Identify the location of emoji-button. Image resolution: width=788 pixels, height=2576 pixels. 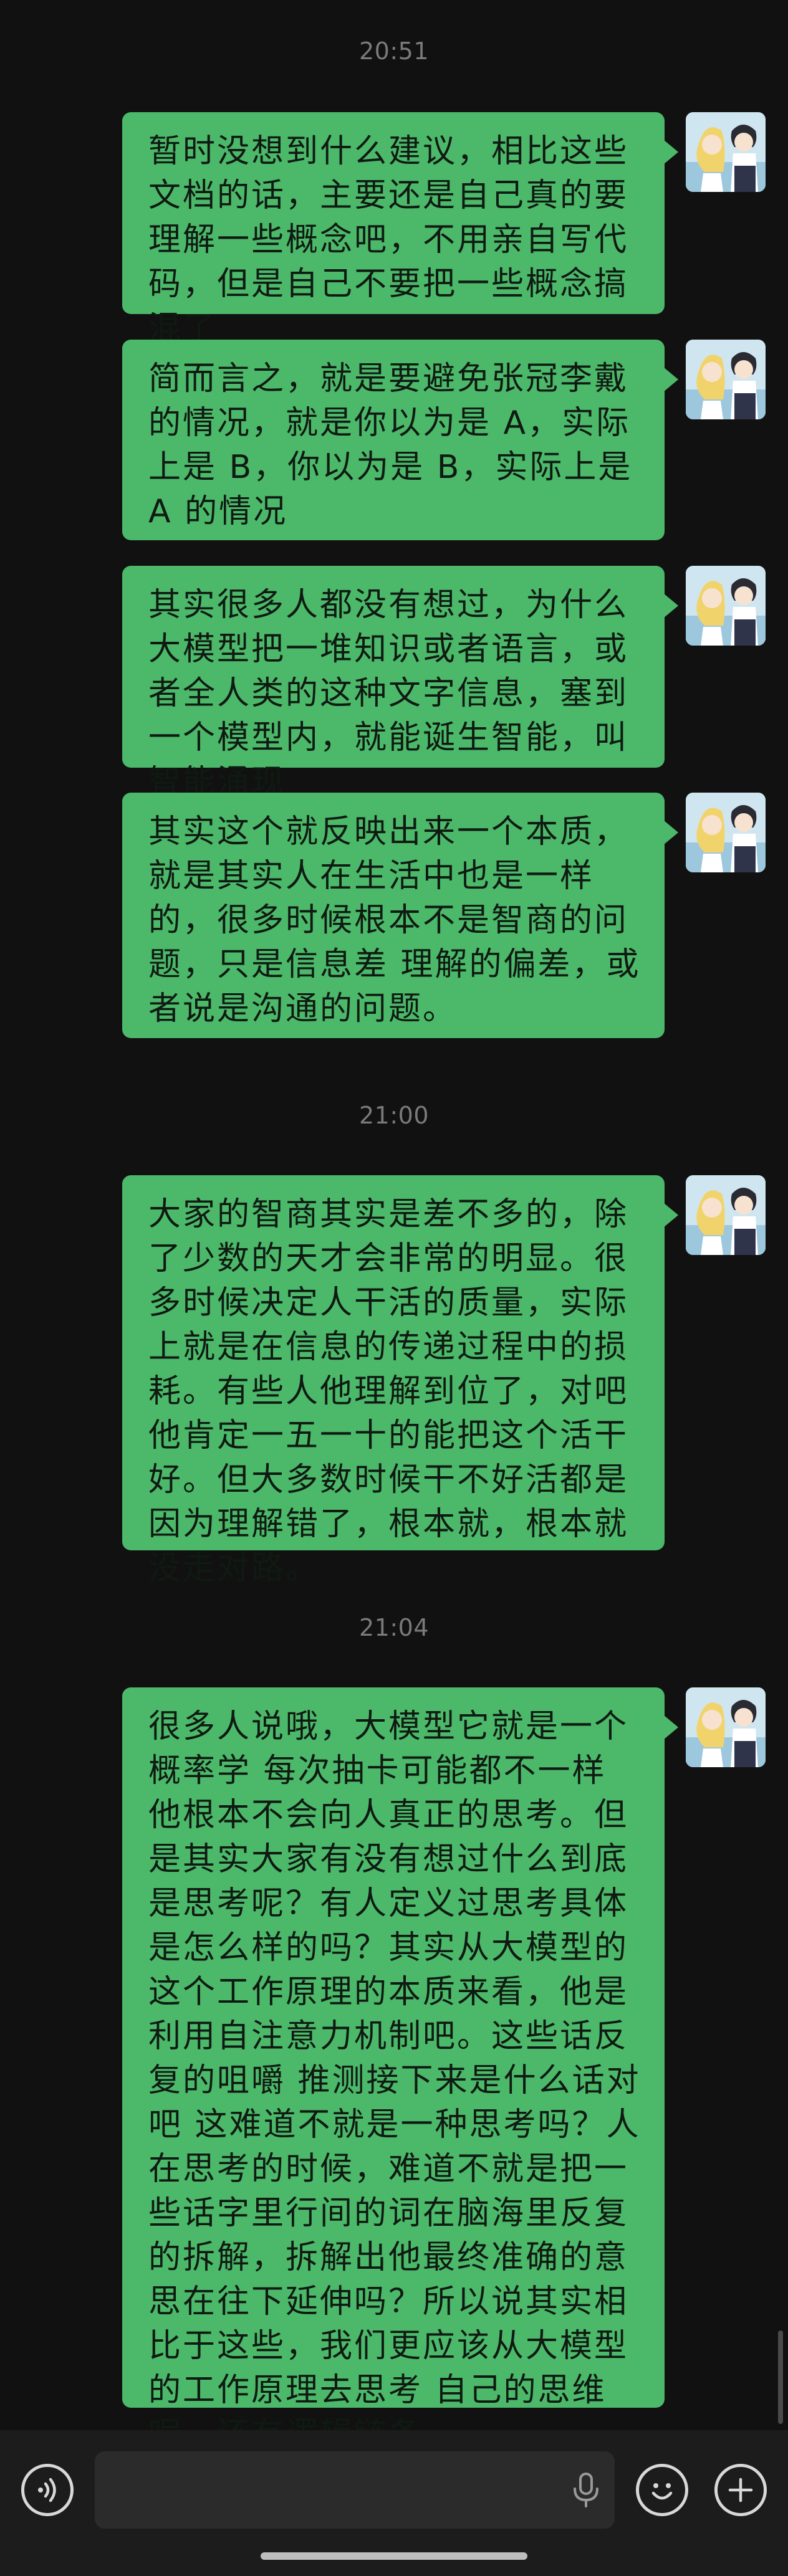
(662, 2490).